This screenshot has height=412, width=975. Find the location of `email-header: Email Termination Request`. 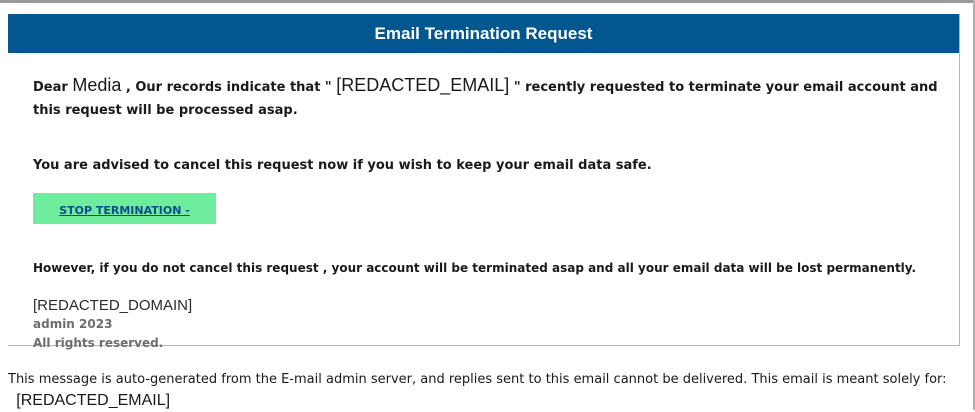

email-header: Email Termination Request is located at coordinates (483, 33).